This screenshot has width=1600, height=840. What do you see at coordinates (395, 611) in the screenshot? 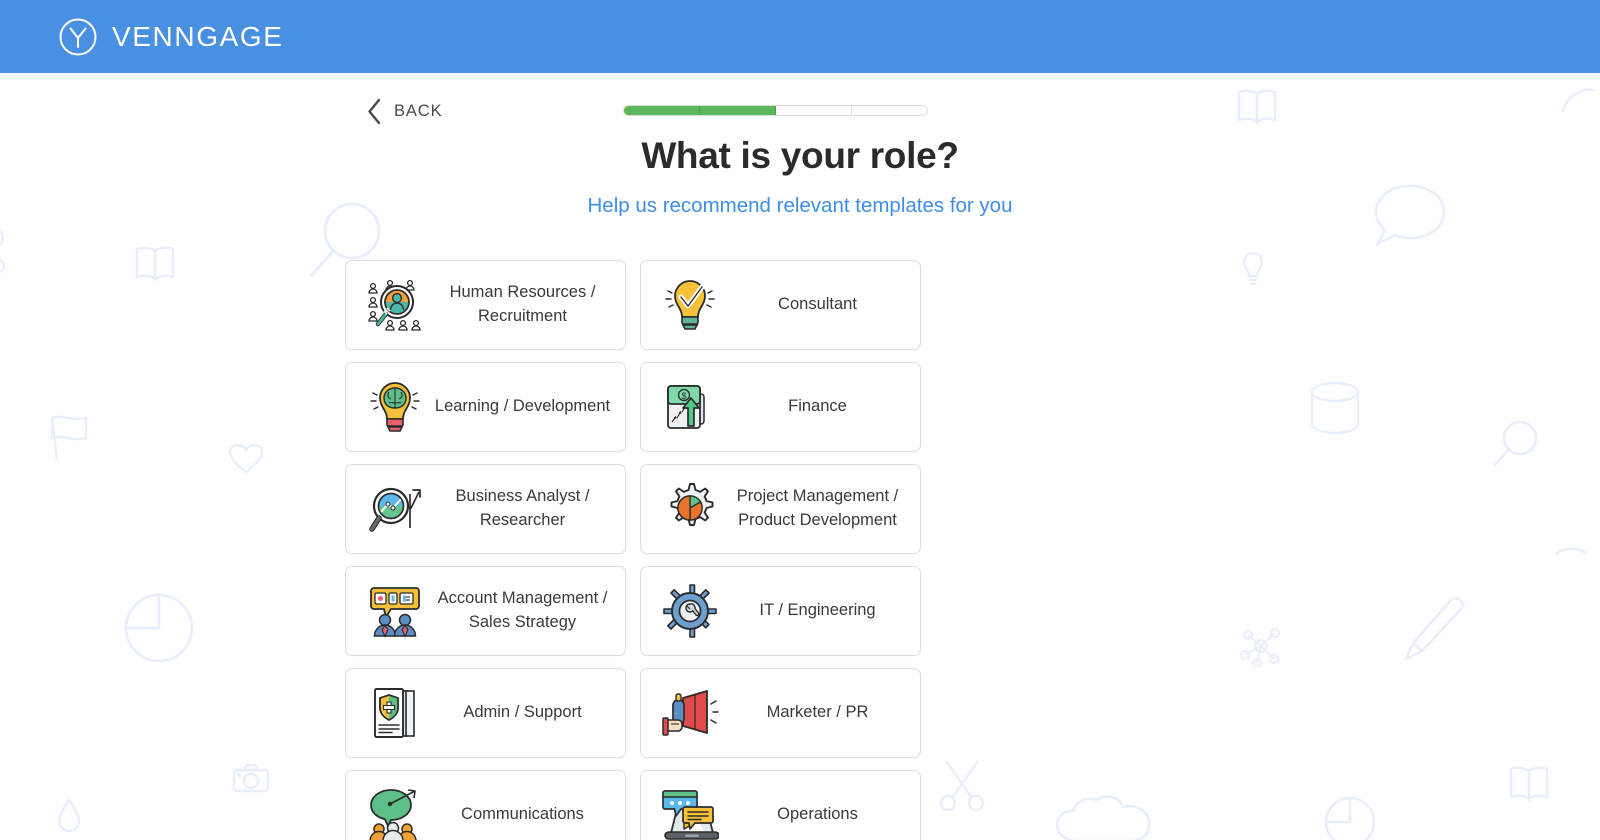
I see `speech-bubble-two-people-icon` at bounding box center [395, 611].